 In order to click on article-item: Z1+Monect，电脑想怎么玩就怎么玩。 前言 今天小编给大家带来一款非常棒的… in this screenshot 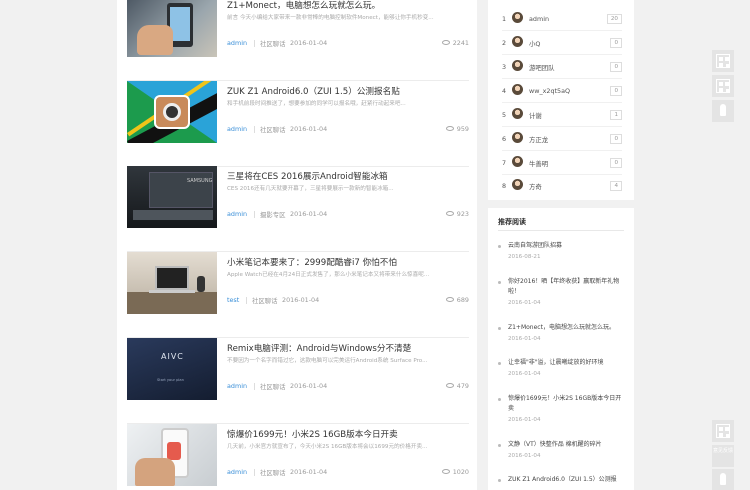, I will do `click(298, 40)`.